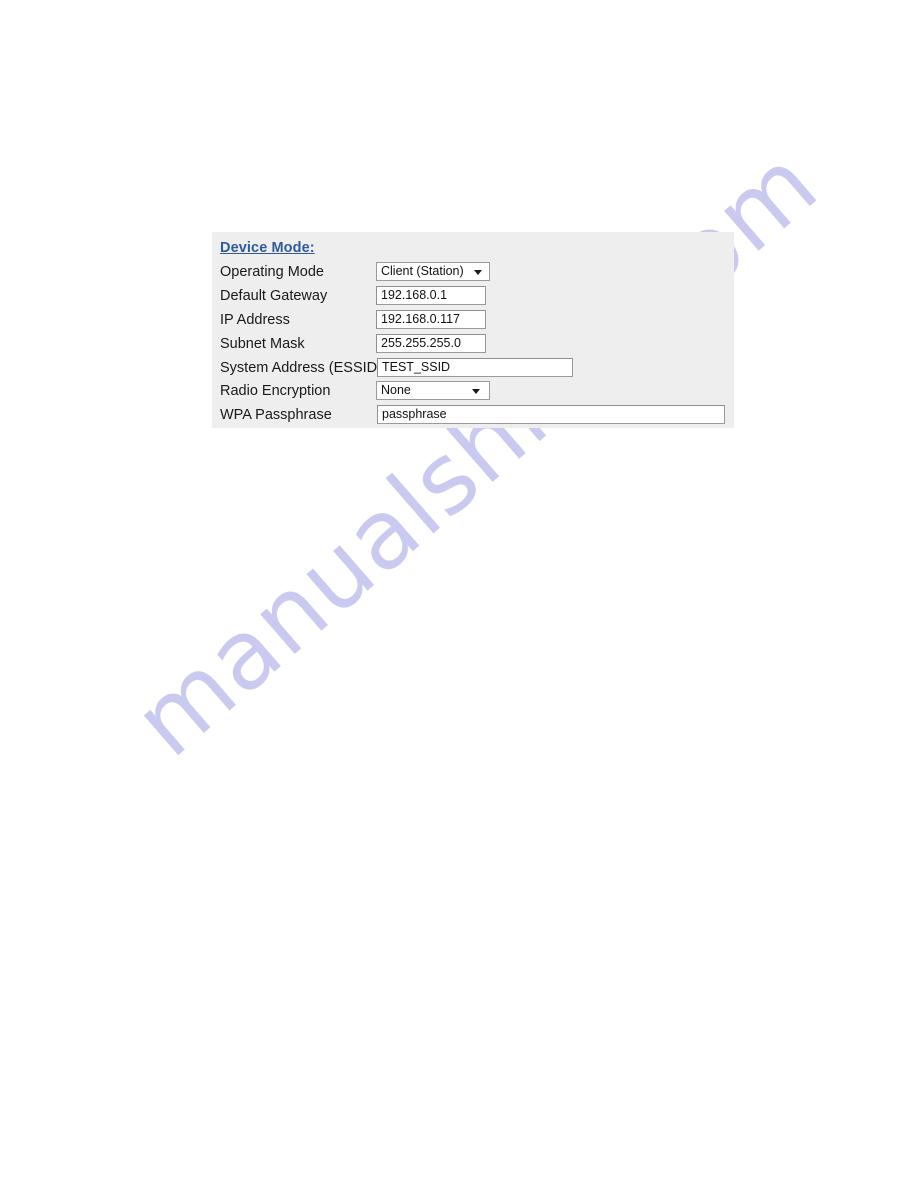 The image size is (918, 1188). What do you see at coordinates (274, 296) in the screenshot?
I see `label-default-gateway: Default Gateway` at bounding box center [274, 296].